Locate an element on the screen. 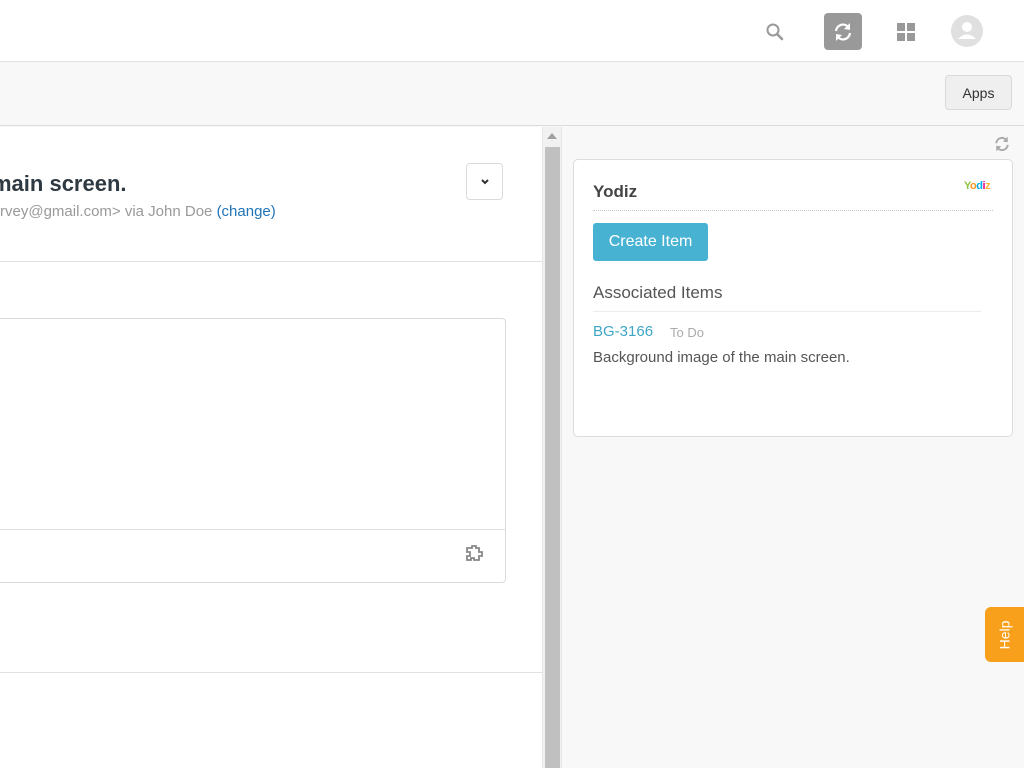  apps-button: Apps is located at coordinates (978, 92).